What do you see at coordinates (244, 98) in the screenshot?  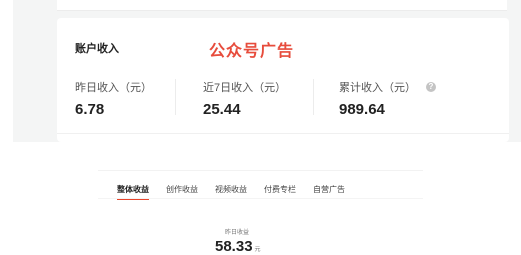 I see `stat-last-7-days: 近7日收入（元） 25.44` at bounding box center [244, 98].